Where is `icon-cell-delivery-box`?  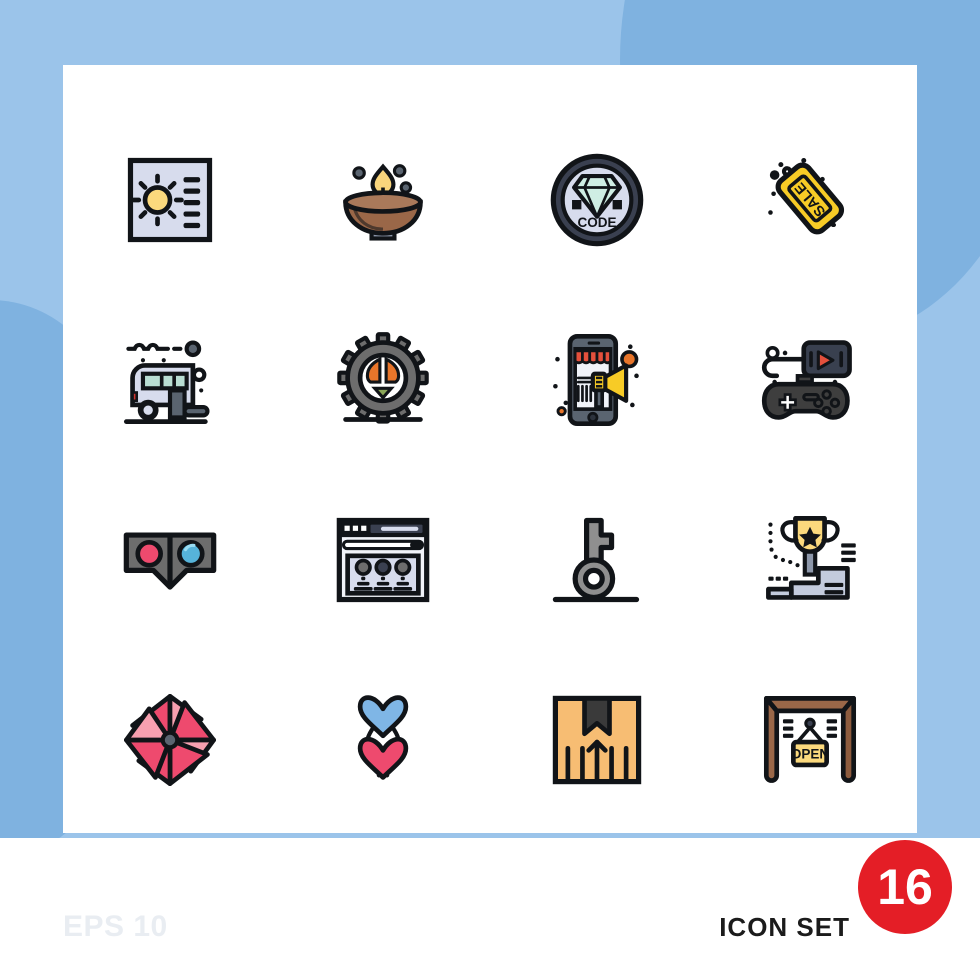 icon-cell-delivery-box is located at coordinates (597, 740).